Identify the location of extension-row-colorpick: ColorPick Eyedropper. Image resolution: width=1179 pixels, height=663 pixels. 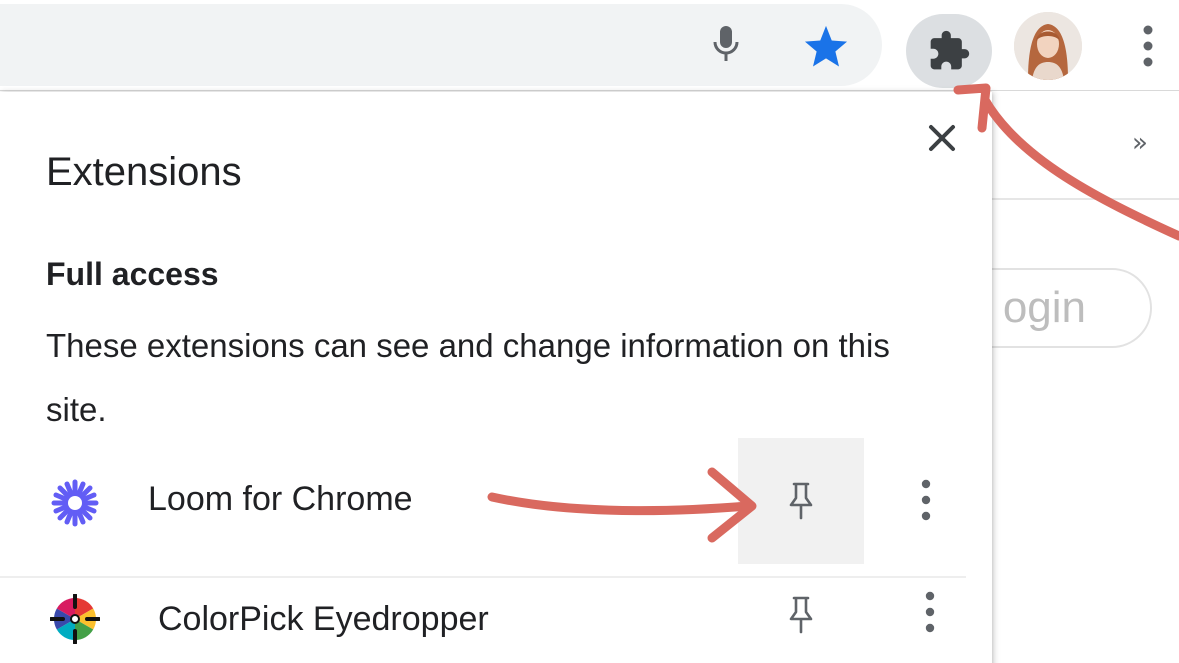
(483, 610).